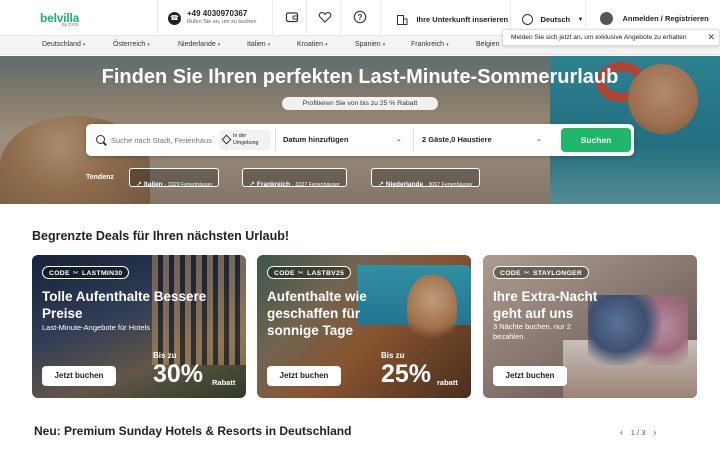  I want to click on nearby-label: In der Umgebung, so click(246, 139).